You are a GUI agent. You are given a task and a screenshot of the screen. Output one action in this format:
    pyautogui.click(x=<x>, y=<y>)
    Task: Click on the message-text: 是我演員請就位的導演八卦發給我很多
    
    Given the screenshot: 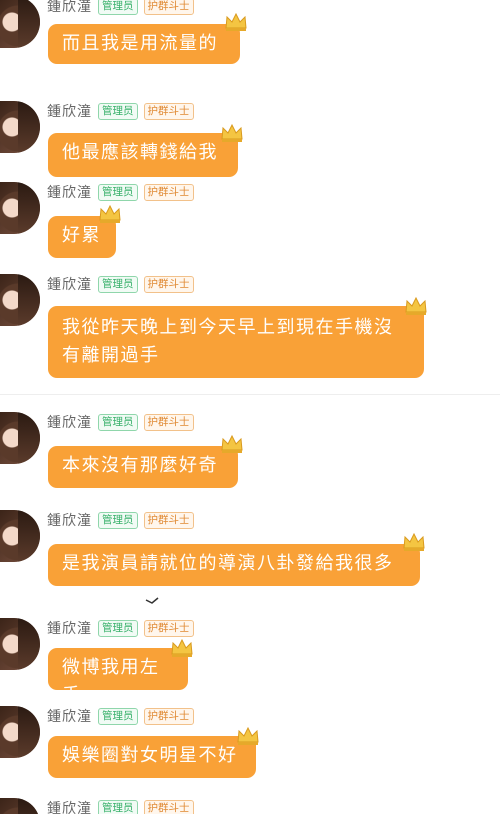 What is the action you would take?
    pyautogui.click(x=228, y=563)
    